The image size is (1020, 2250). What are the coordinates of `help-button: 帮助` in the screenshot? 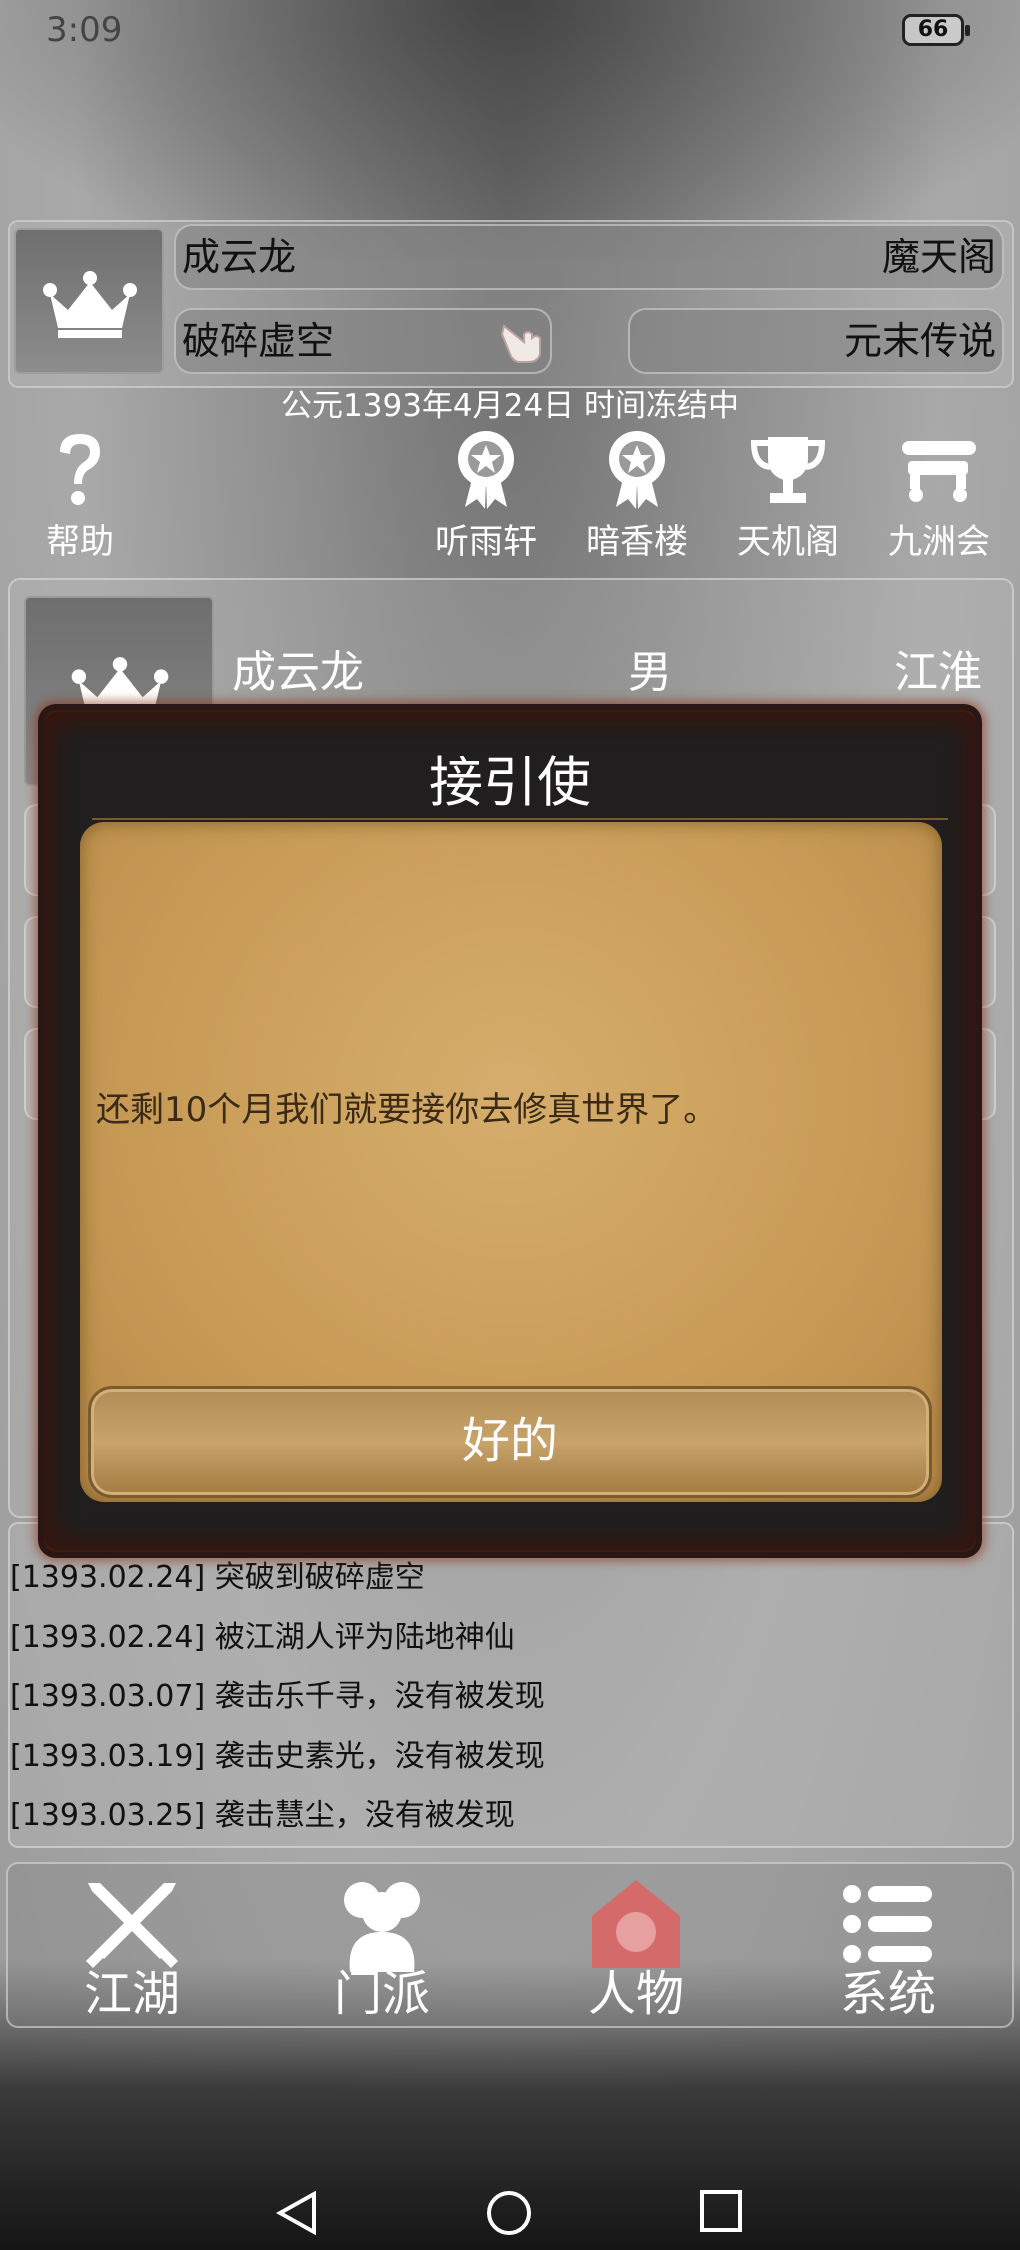 It's located at (80, 495).